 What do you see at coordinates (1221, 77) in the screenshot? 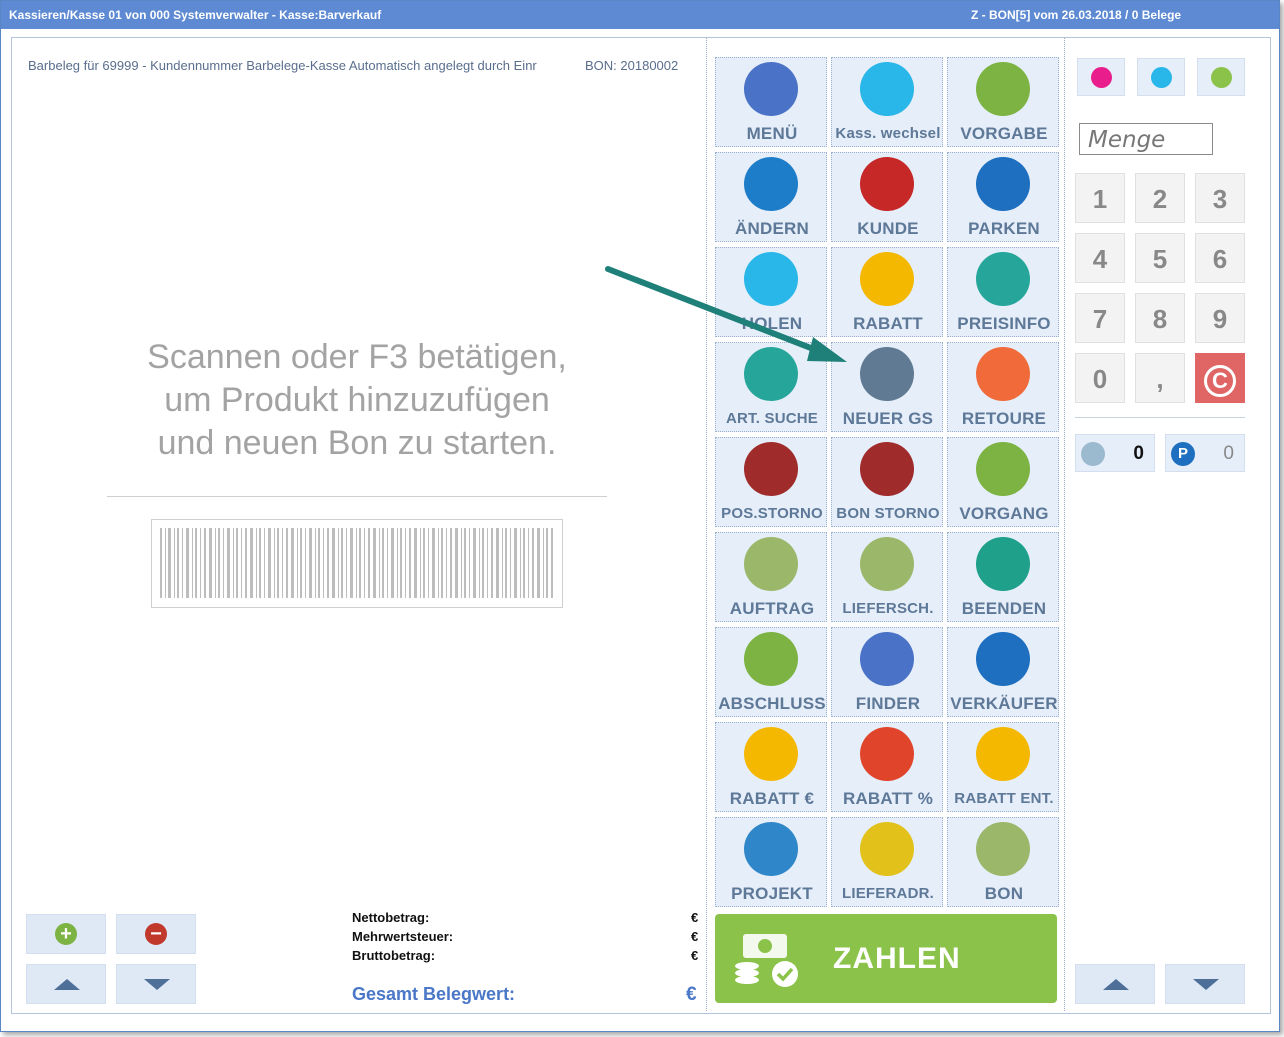
I see `cash-button` at bounding box center [1221, 77].